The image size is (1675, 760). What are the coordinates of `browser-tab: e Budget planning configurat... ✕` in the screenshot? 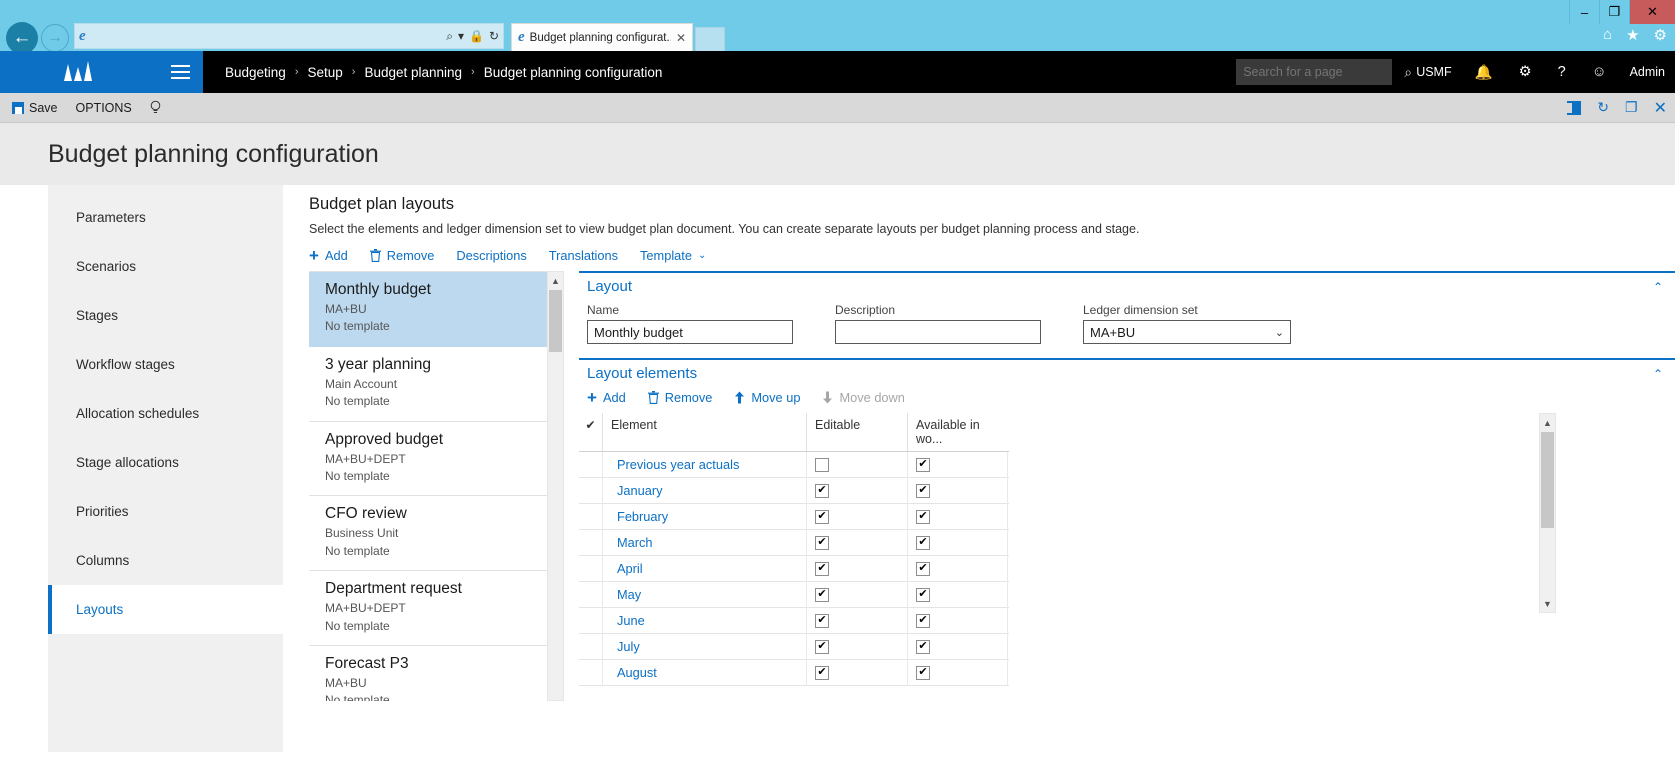 It's located at (602, 37).